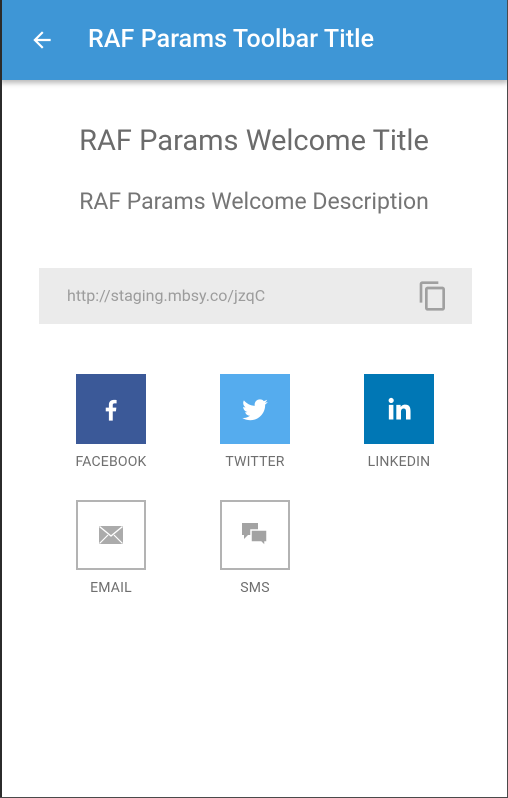 The width and height of the screenshot is (508, 798). I want to click on share-link-url: http://staging.mbsy.co/jzqC, so click(166, 296).